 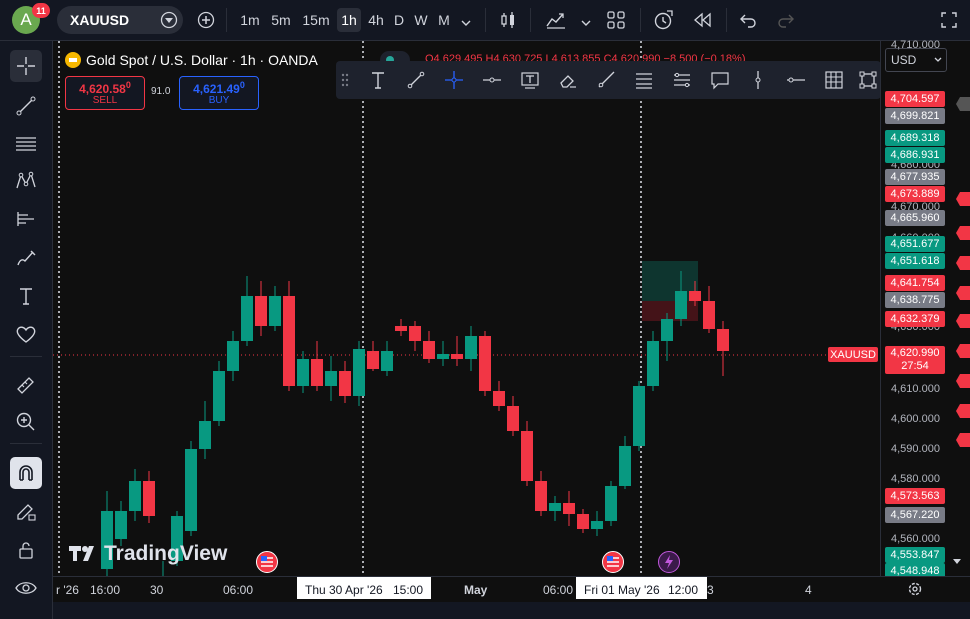 What do you see at coordinates (808, 590) in the screenshot?
I see `time-tick: 4` at bounding box center [808, 590].